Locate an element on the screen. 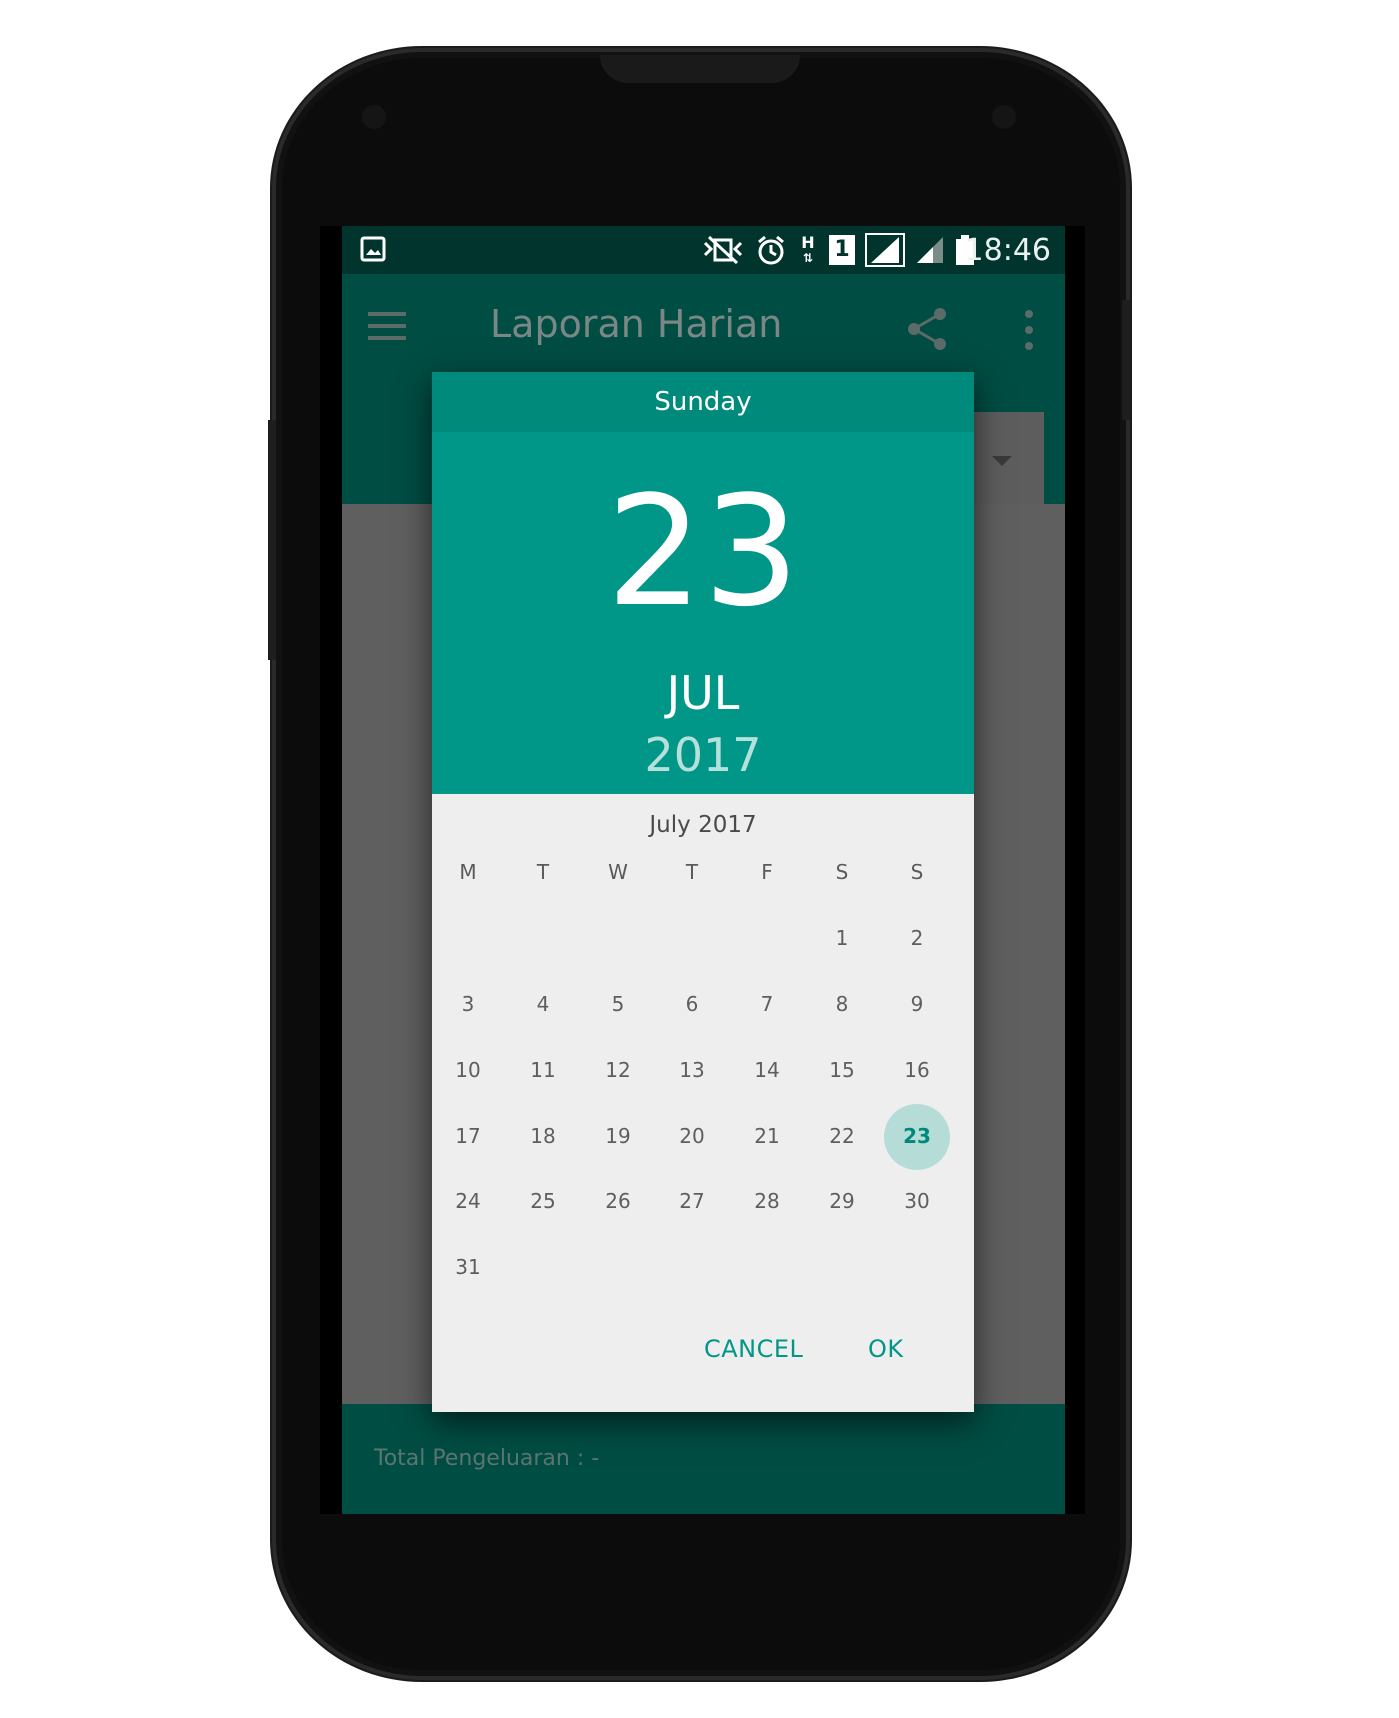  calendar-day: 13 is located at coordinates (692, 1070).